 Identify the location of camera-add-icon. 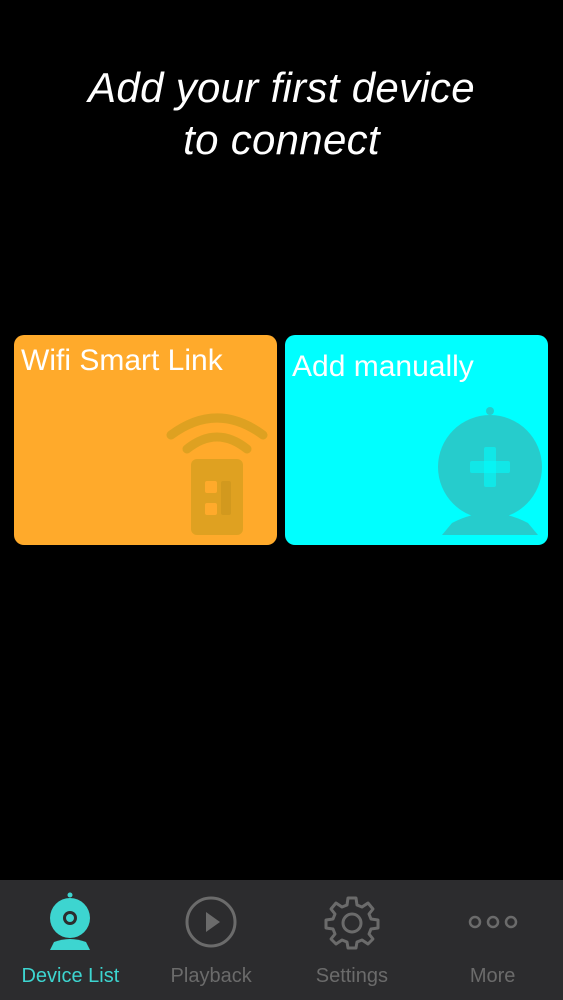
(490, 471).